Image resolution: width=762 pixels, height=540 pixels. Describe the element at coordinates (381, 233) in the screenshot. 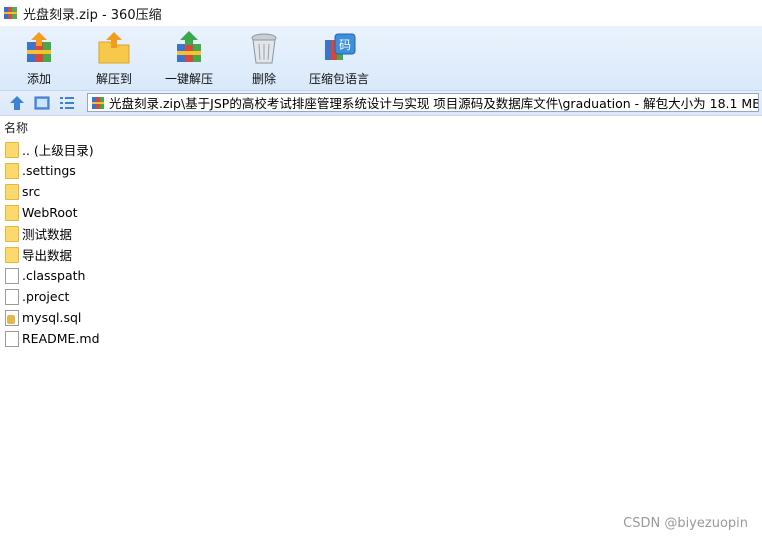

I see `list-item: 测试数据` at that location.